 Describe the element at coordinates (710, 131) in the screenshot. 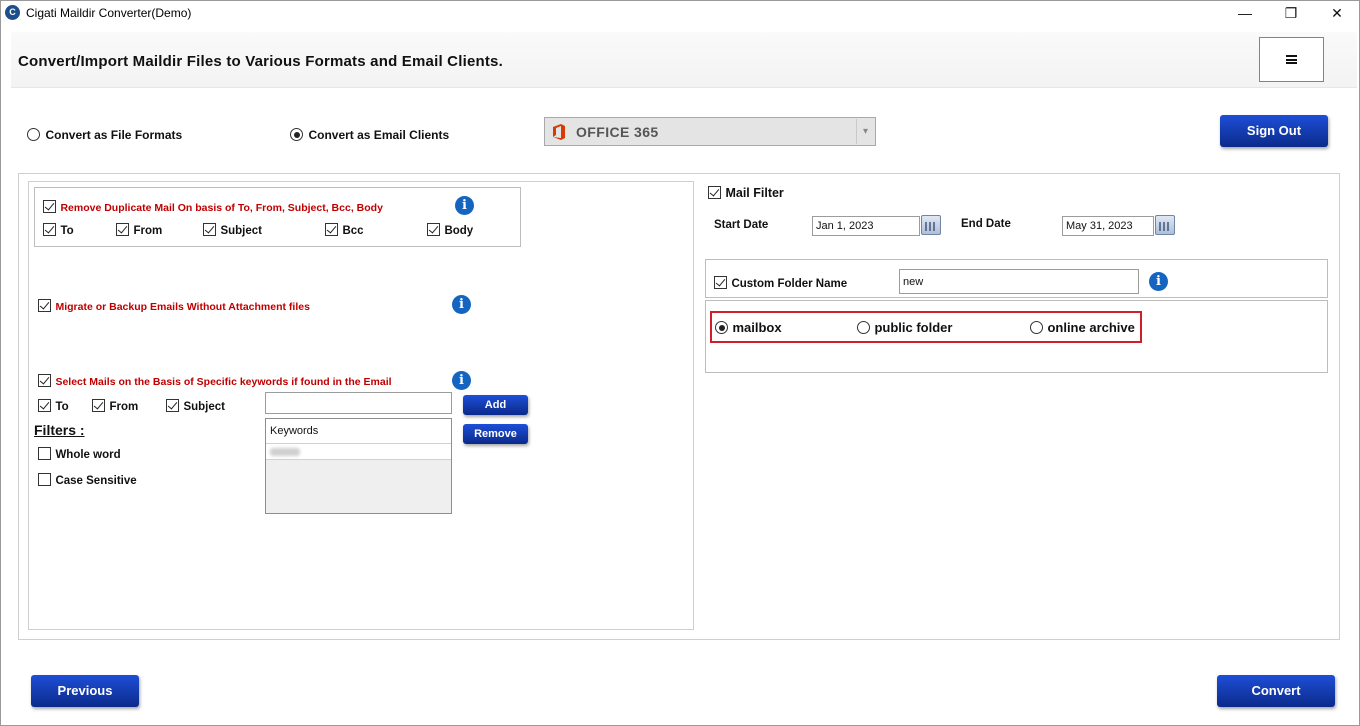

I see `target-client-dropdown: OFFICE 365 ▾` at that location.